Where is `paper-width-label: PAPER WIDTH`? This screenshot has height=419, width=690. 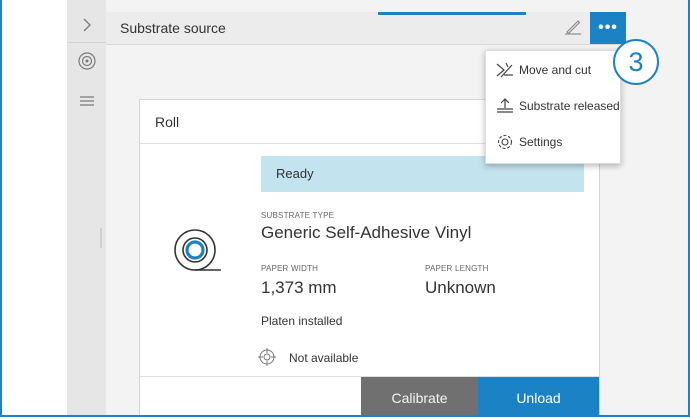 paper-width-label: PAPER WIDTH is located at coordinates (290, 268).